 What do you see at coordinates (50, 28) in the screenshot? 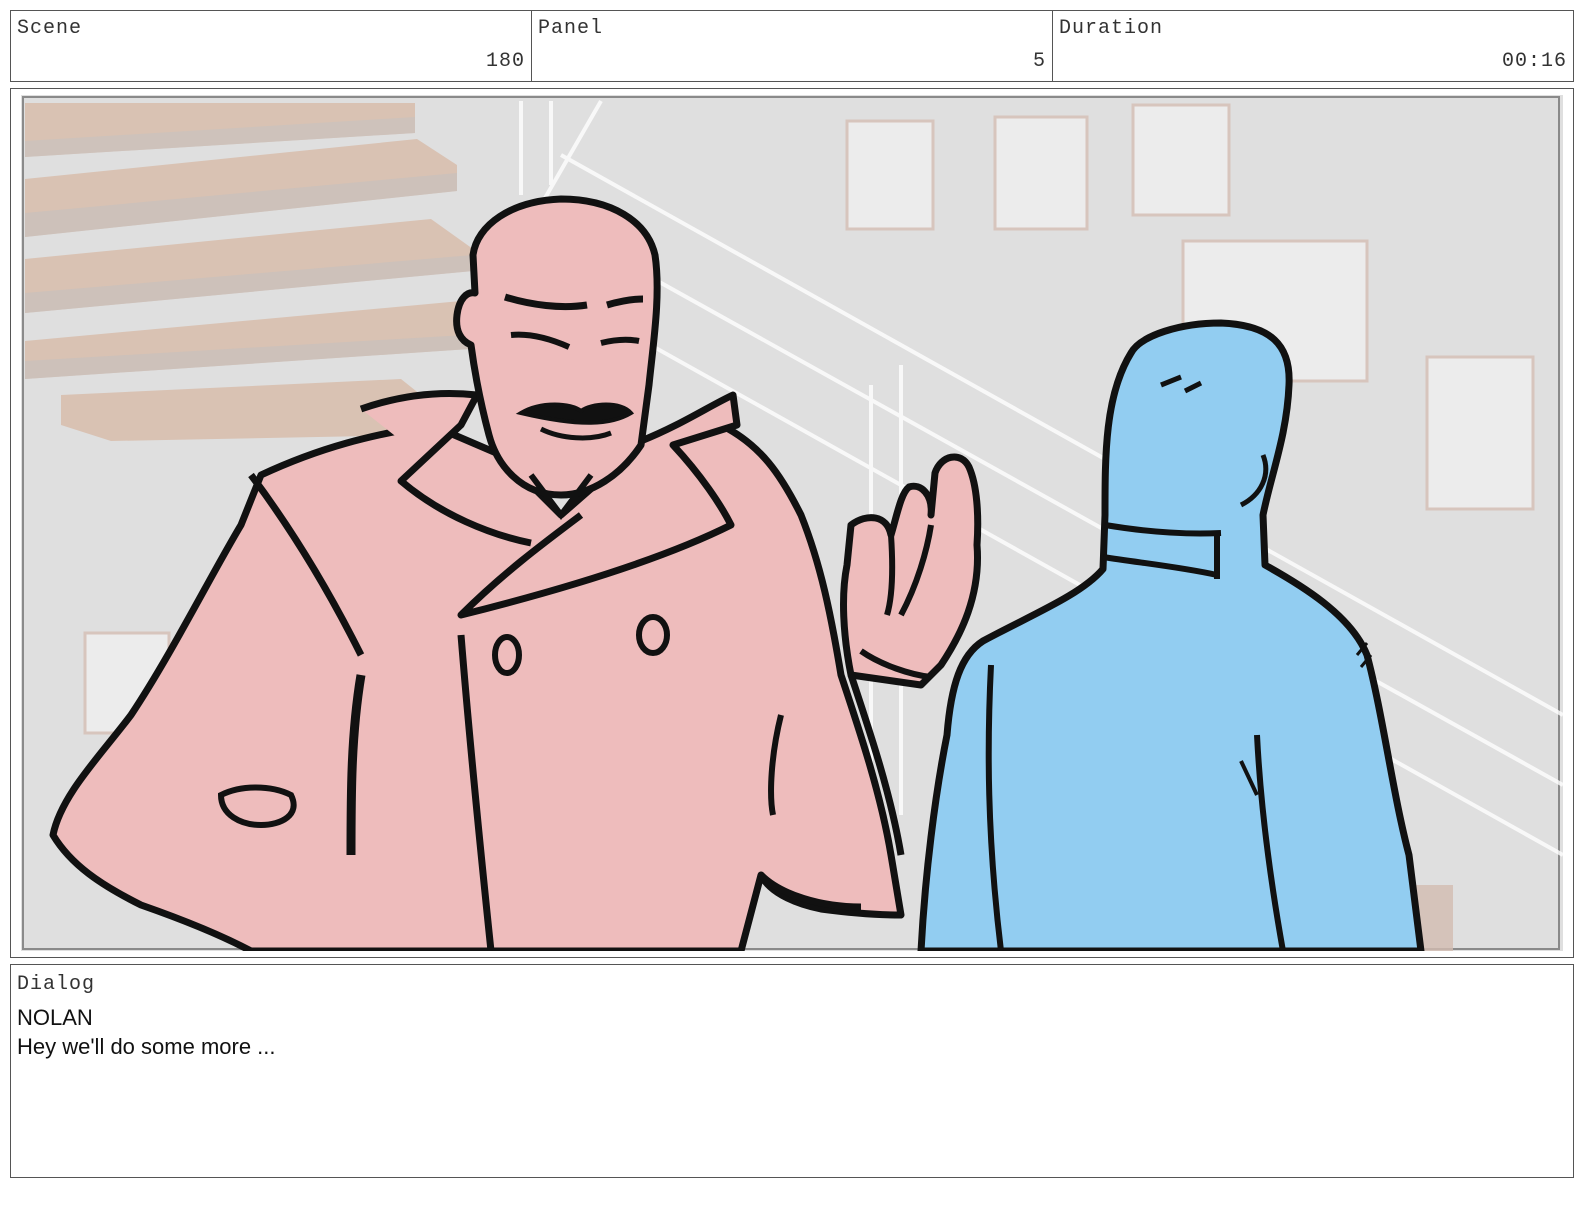
I see `scene-label: Scene` at bounding box center [50, 28].